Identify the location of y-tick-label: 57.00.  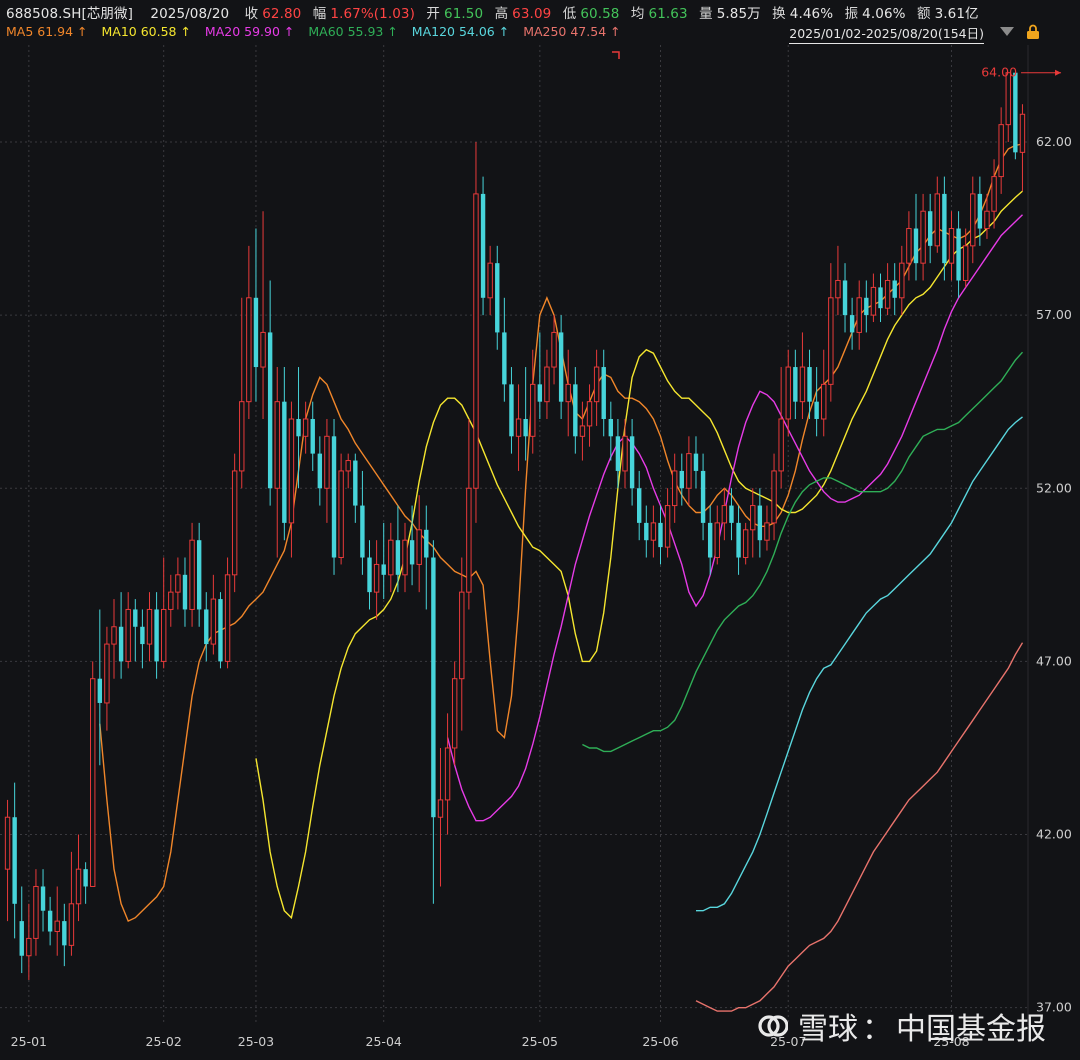
(1054, 314).